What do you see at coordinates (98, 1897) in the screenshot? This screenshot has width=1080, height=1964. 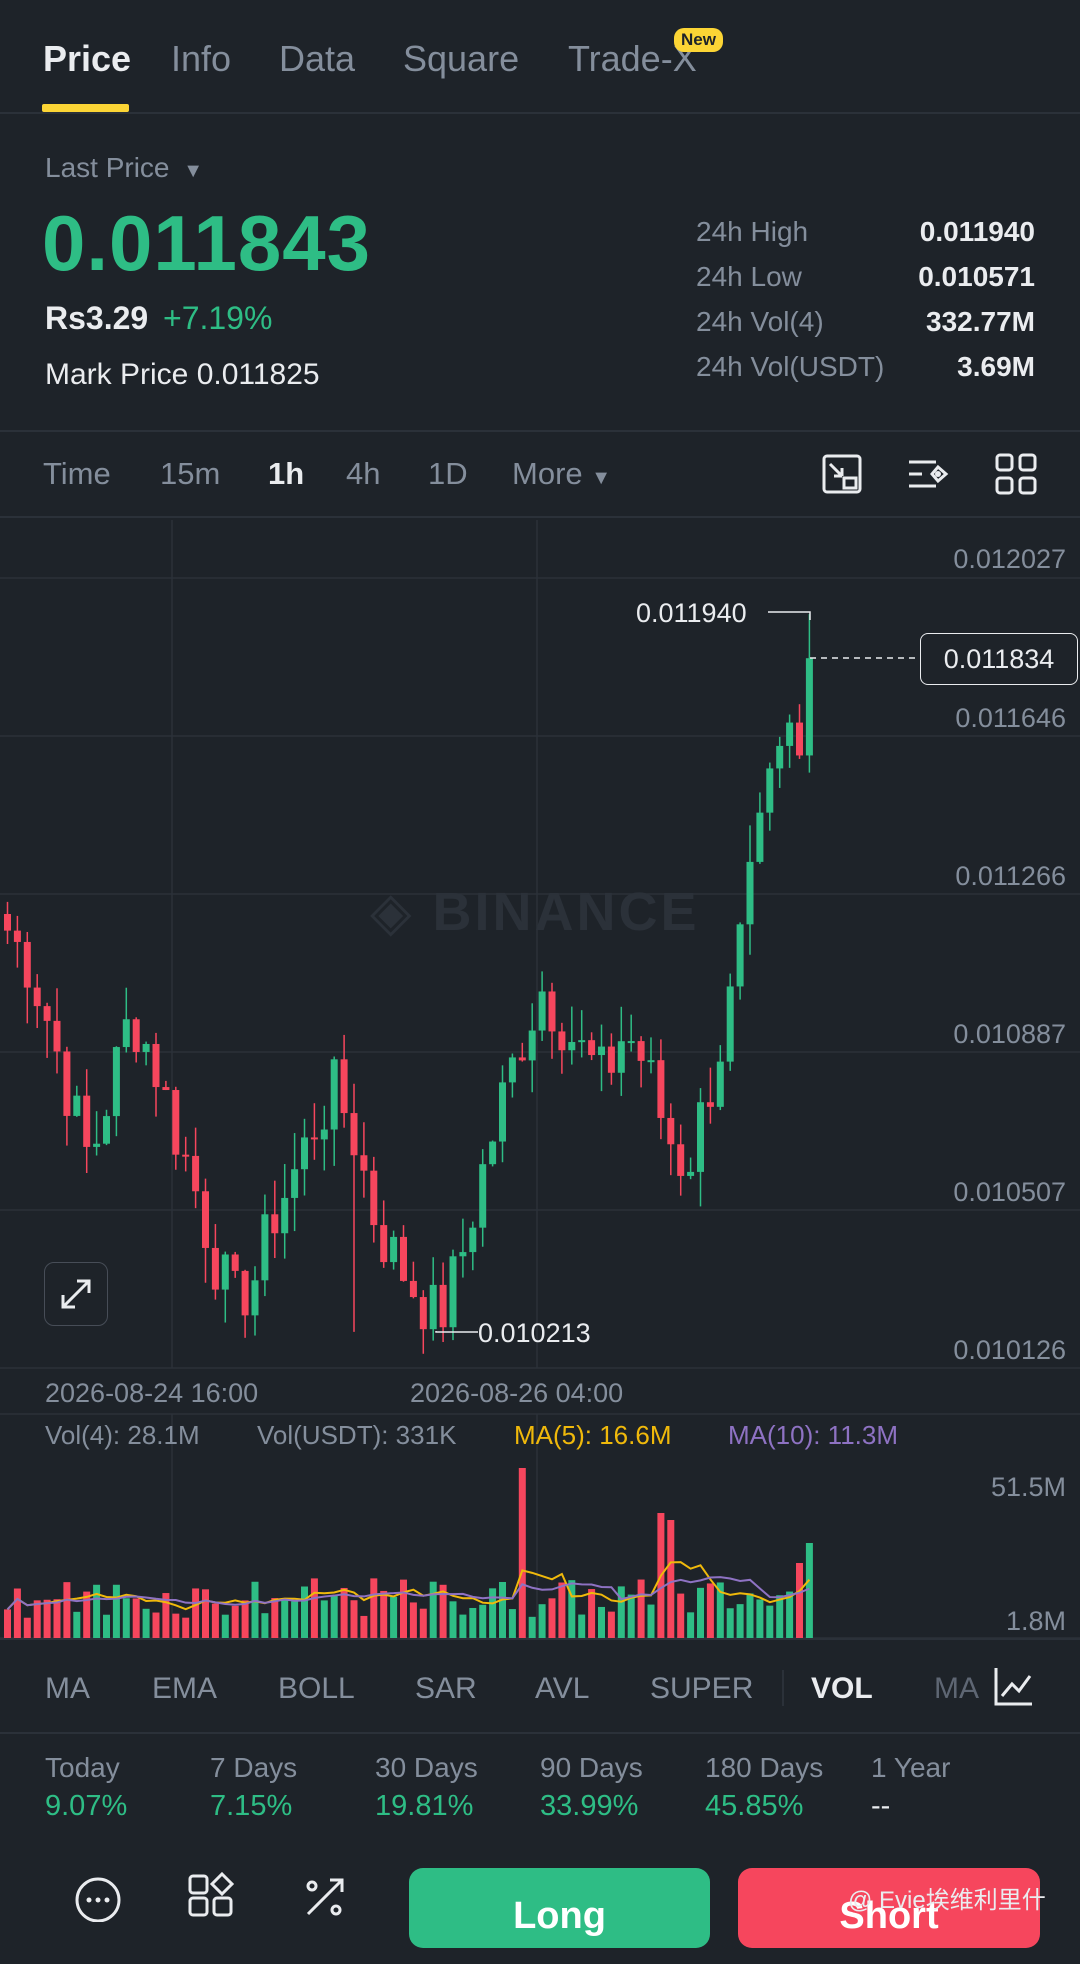 I see `more-options-icon` at bounding box center [98, 1897].